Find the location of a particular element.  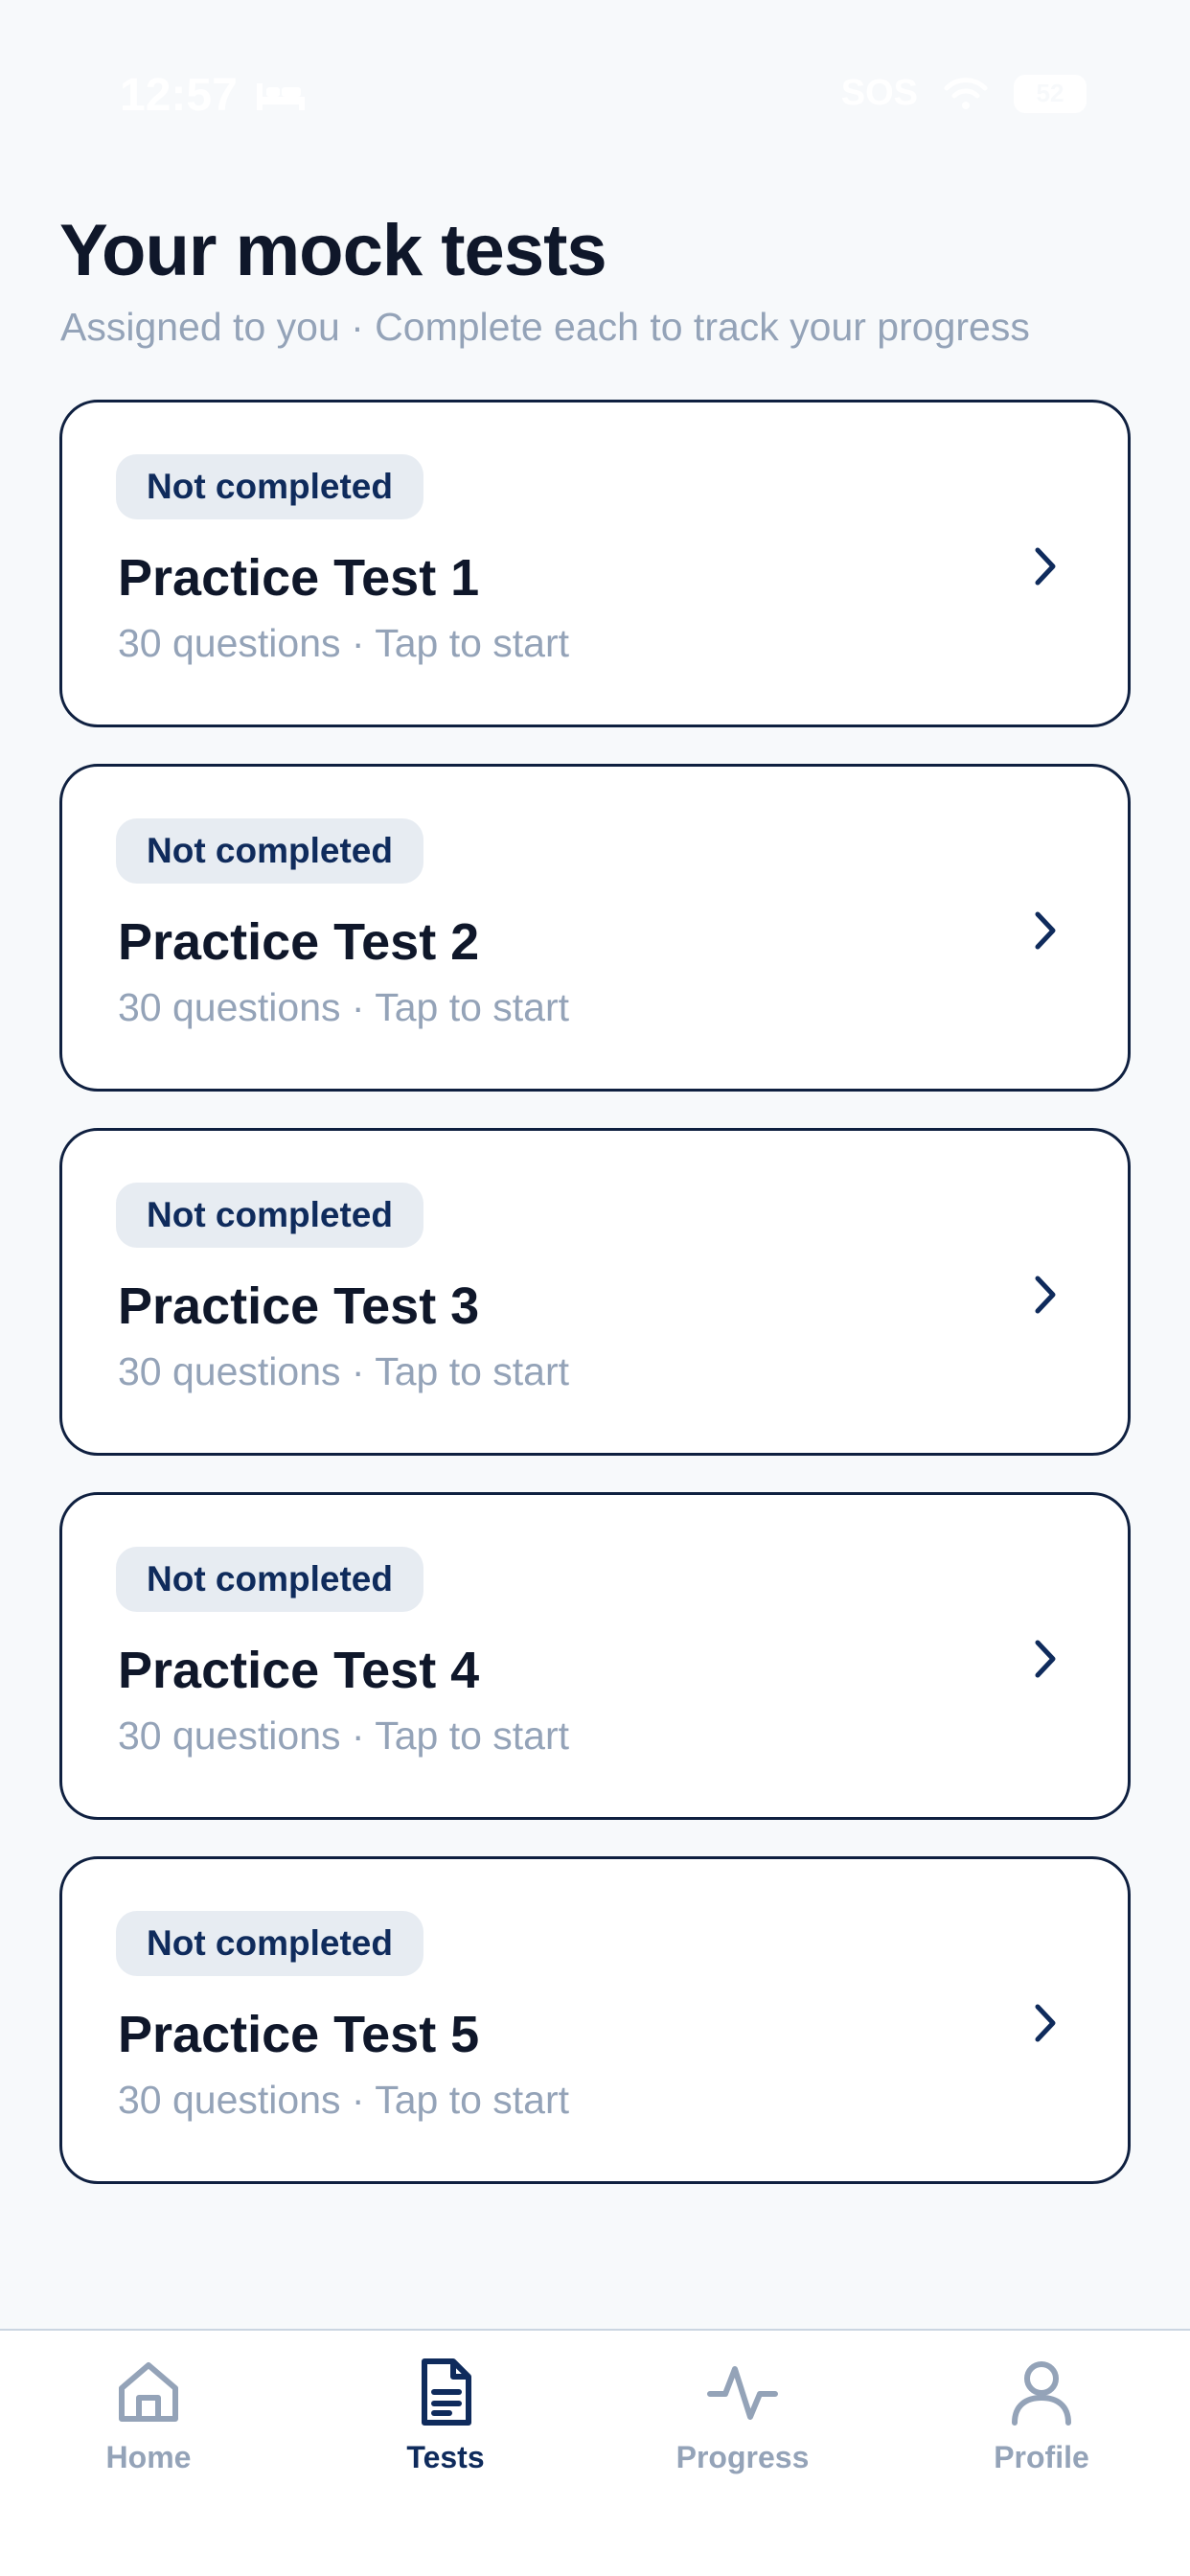

tab-label: Tests is located at coordinates (445, 2457).